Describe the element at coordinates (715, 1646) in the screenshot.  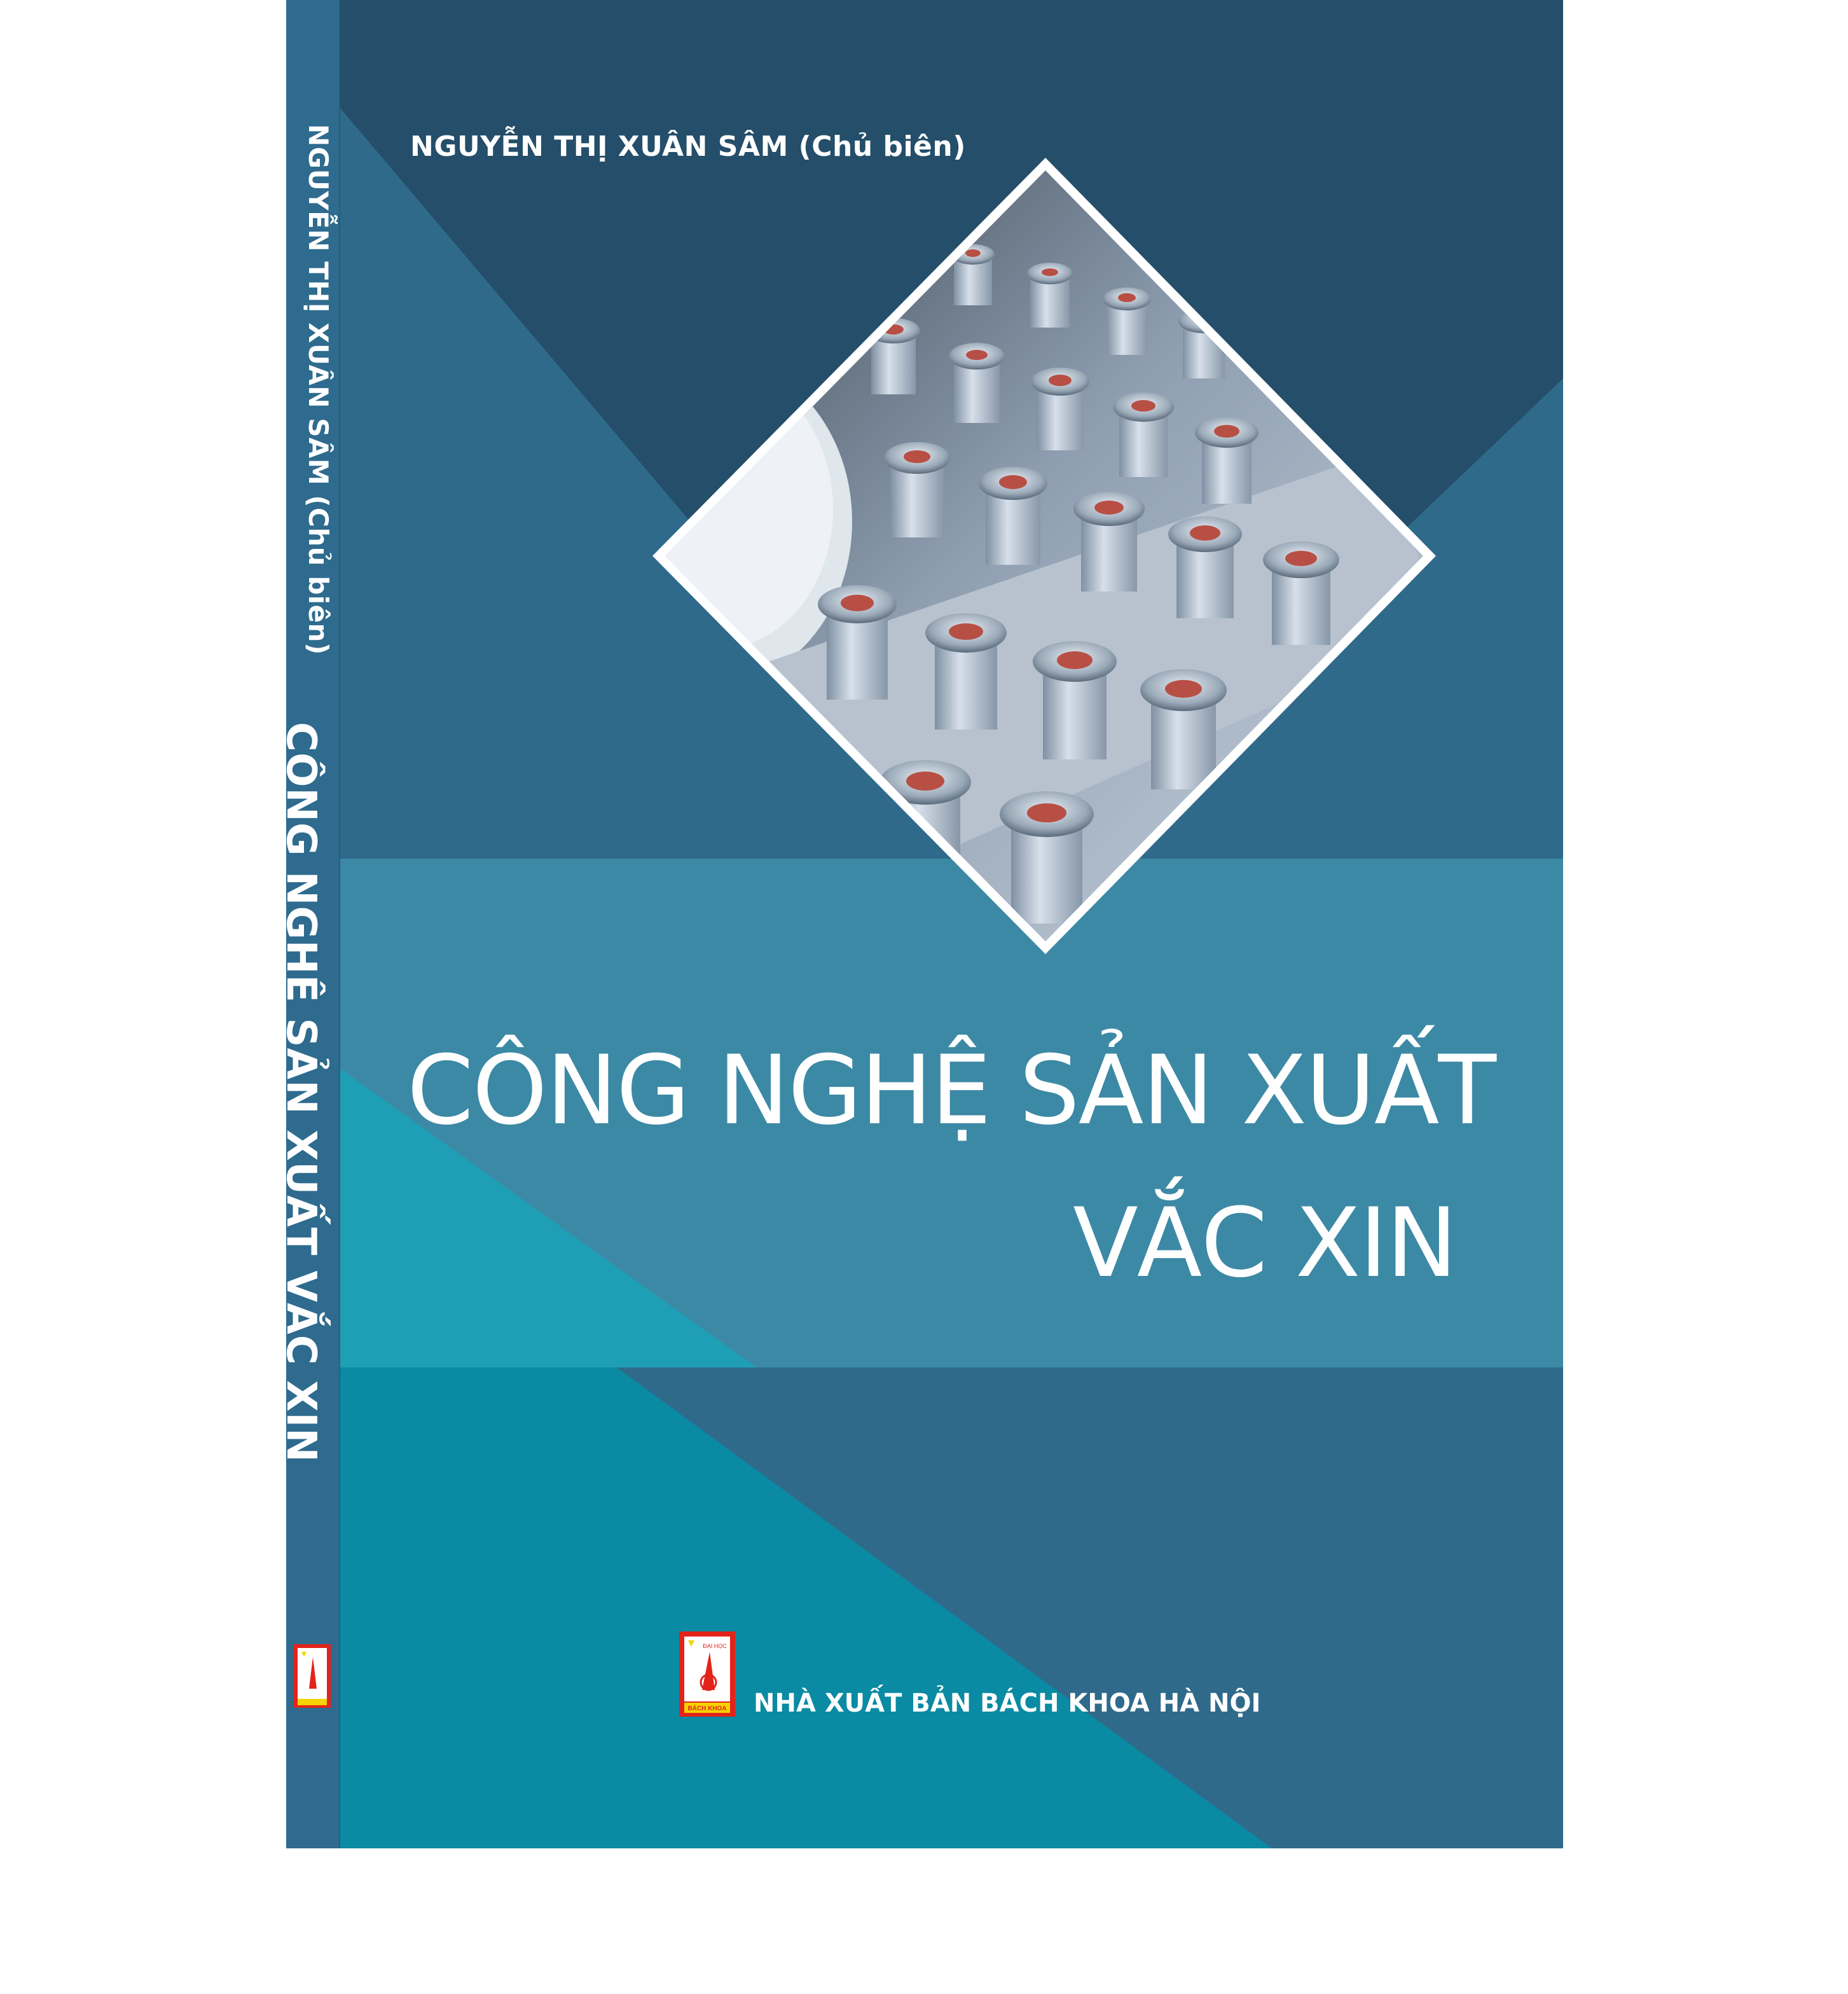
I see `logo-top-text: ĐẠI HỌC` at that location.